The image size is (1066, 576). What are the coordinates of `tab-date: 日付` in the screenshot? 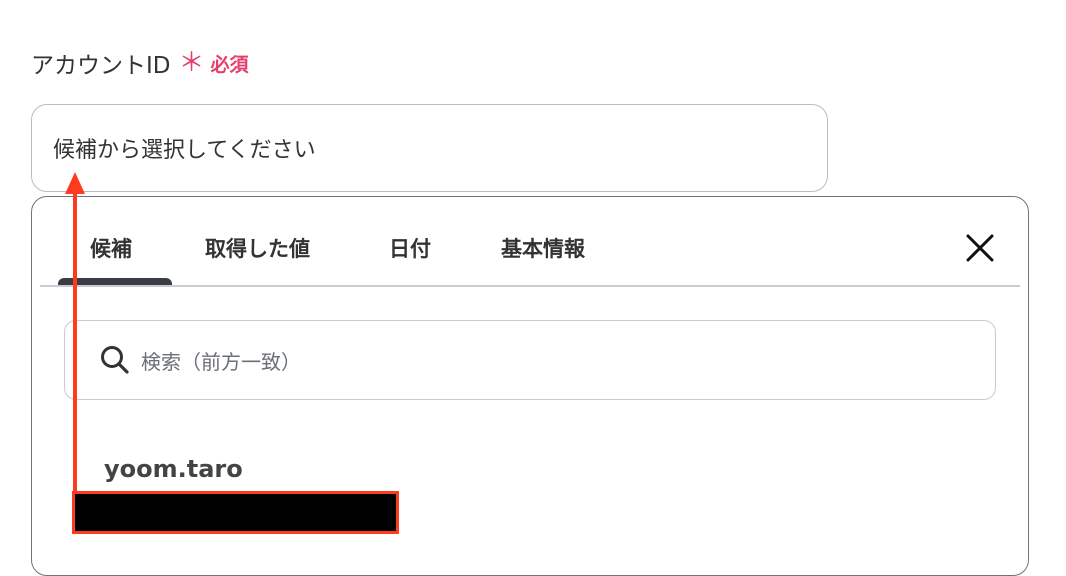 It's located at (410, 248).